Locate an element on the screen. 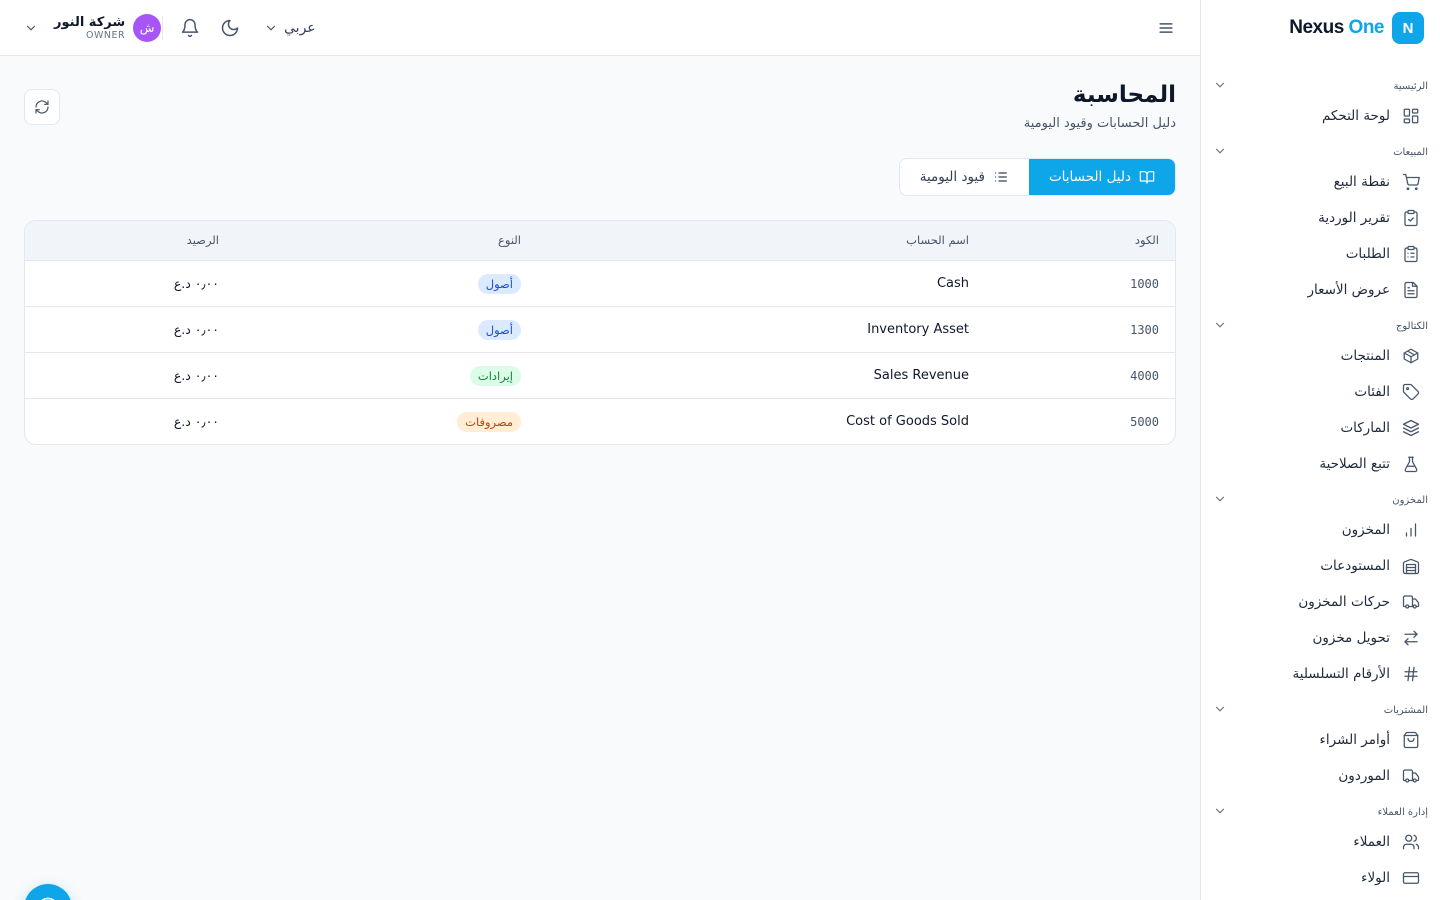 The height and width of the screenshot is (900, 1440). brand-logo: N is located at coordinates (1408, 28).